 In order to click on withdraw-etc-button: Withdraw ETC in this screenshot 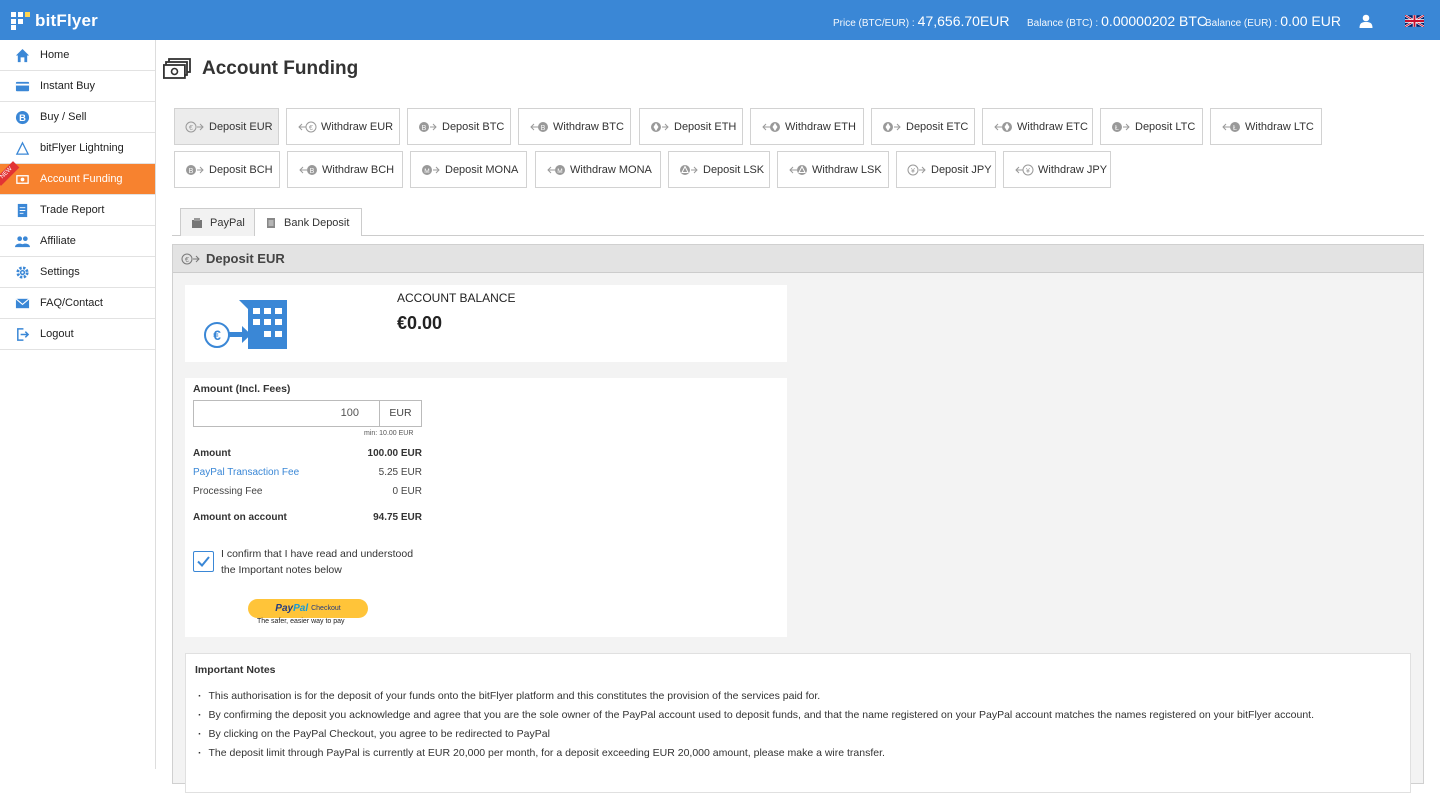, I will do `click(1037, 126)`.